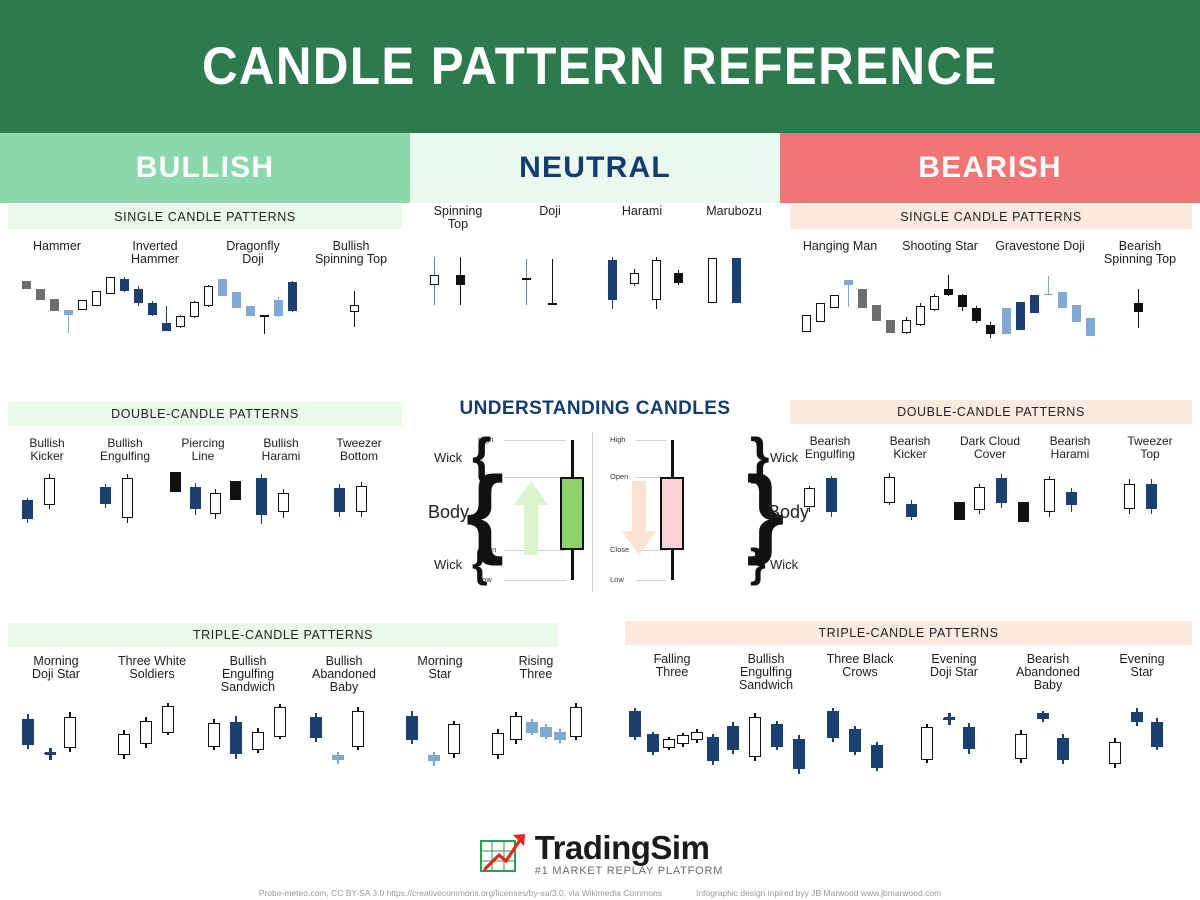 The height and width of the screenshot is (900, 1200). Describe the element at coordinates (203, 455) in the screenshot. I see `pattern-label-line: Line` at that location.